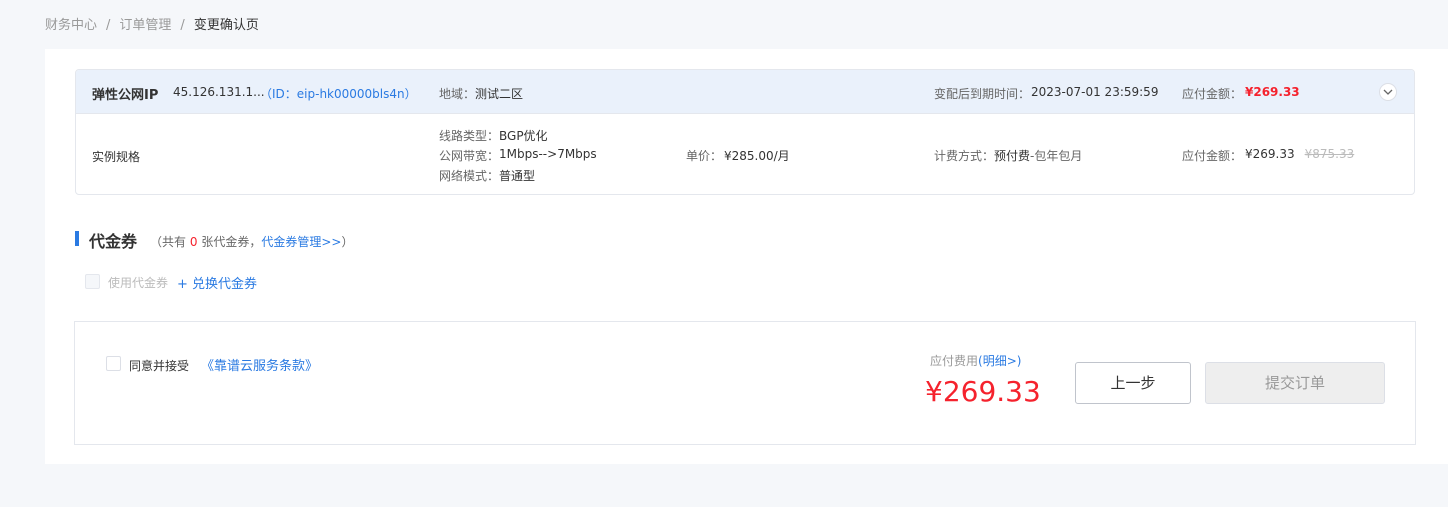 The height and width of the screenshot is (507, 1448). I want to click on fee-label: 应付费用(明细>), so click(976, 361).